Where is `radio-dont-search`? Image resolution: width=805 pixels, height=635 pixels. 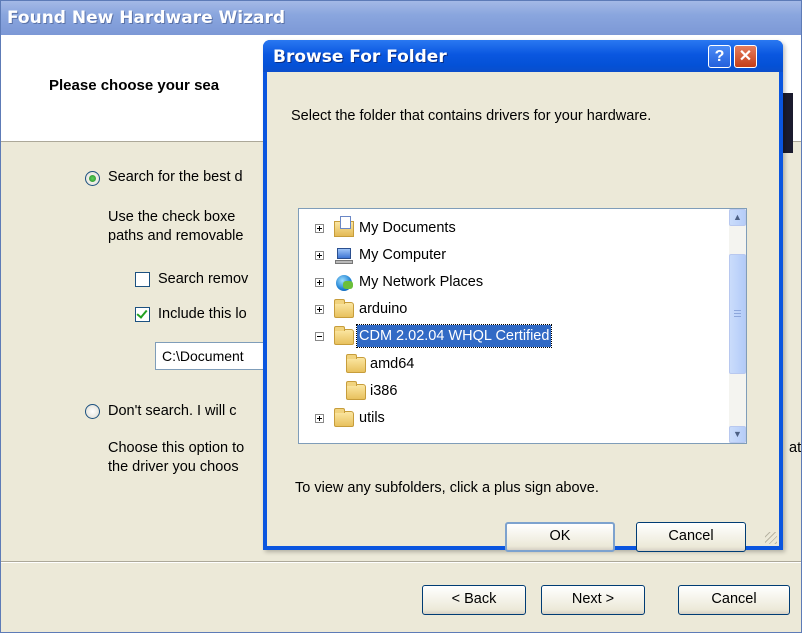 radio-dont-search is located at coordinates (92, 411).